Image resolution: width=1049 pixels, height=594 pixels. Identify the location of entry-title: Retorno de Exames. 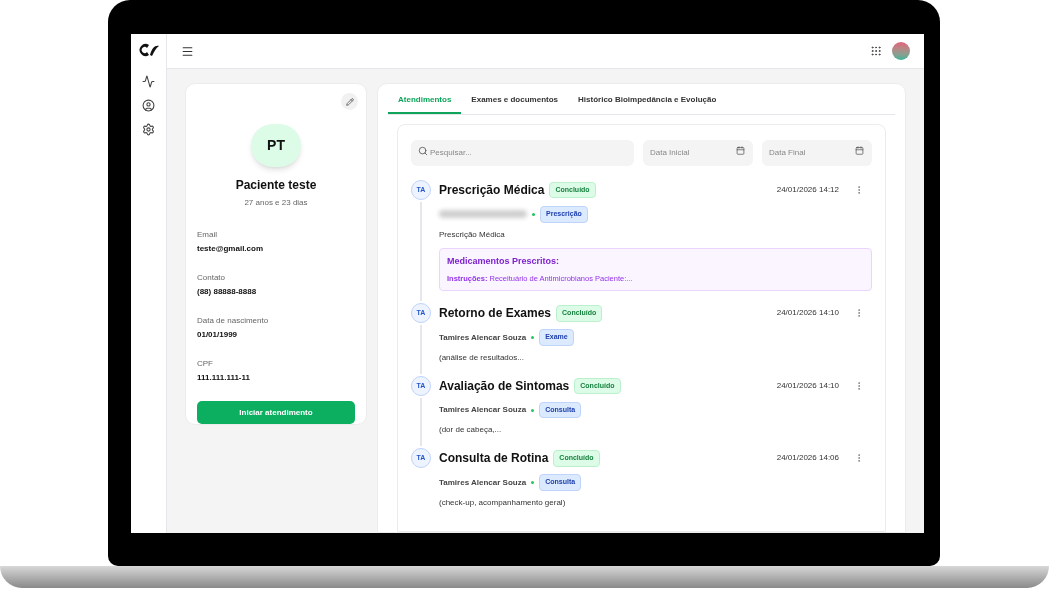
(495, 314).